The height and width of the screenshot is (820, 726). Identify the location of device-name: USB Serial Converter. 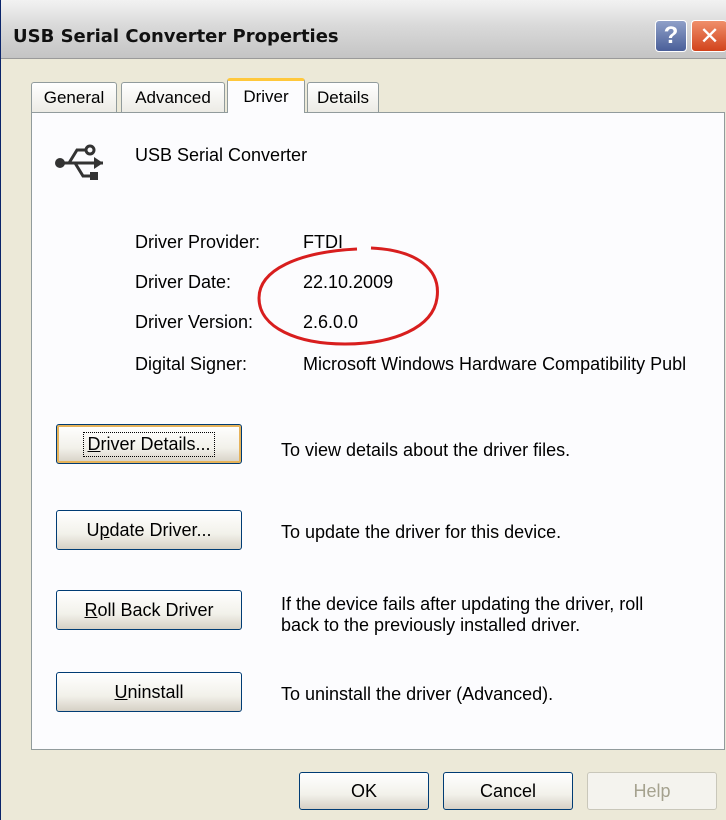
(221, 155).